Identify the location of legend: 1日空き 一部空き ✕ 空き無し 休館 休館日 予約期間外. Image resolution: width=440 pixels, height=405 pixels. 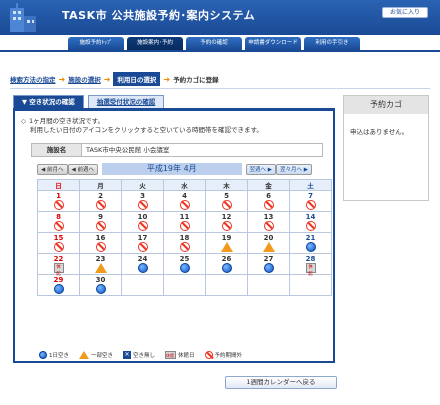
(140, 355).